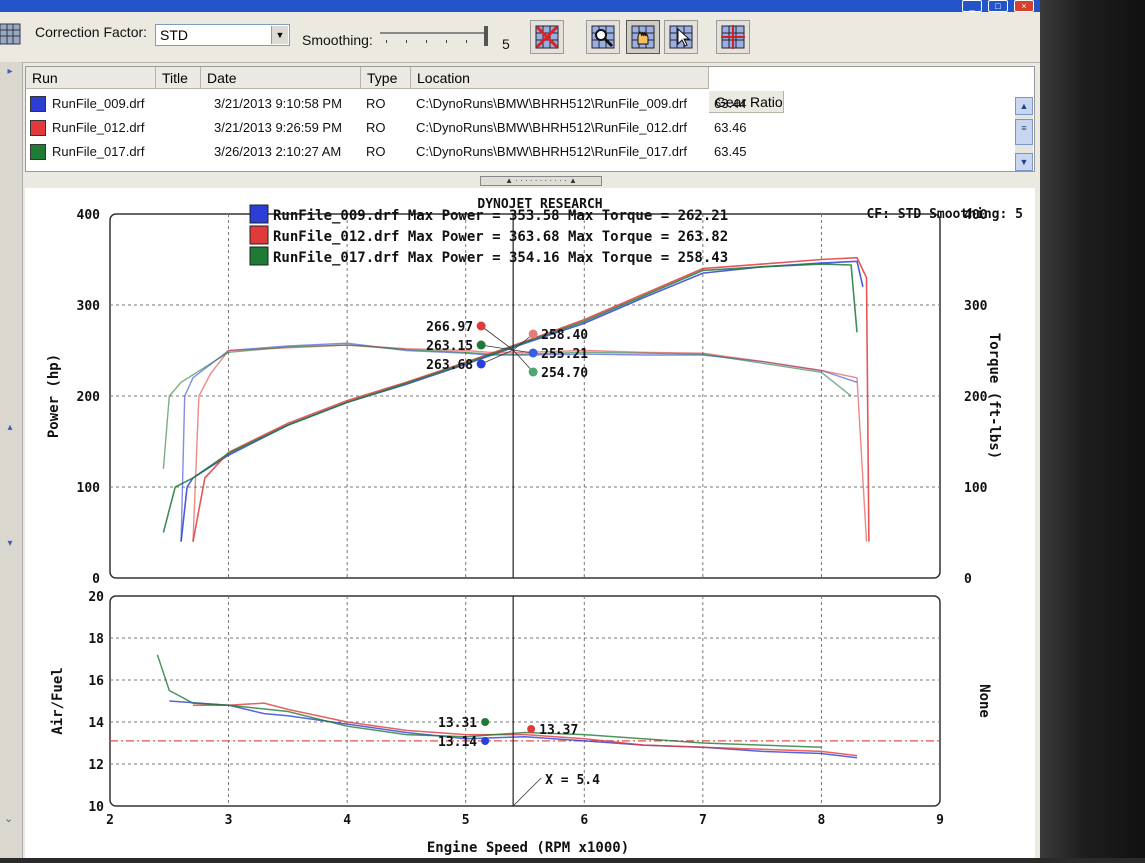 The image size is (1145, 863). Describe the element at coordinates (541, 181) in the screenshot. I see `panel-splitter: ▲ · · · · · · · · · · · ▲` at that location.